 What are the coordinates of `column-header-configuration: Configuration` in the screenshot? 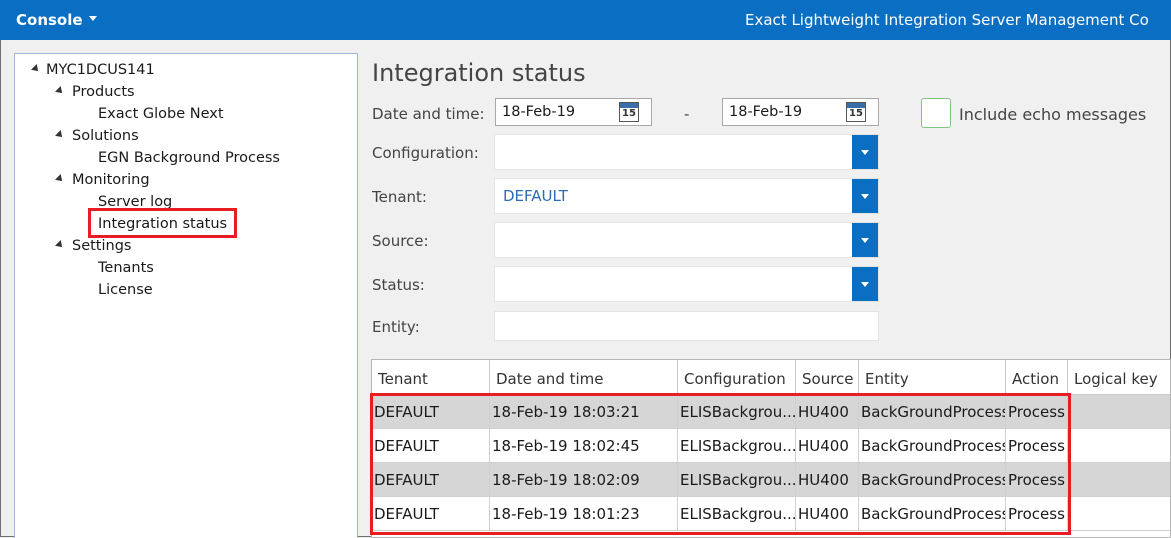 It's located at (737, 377).